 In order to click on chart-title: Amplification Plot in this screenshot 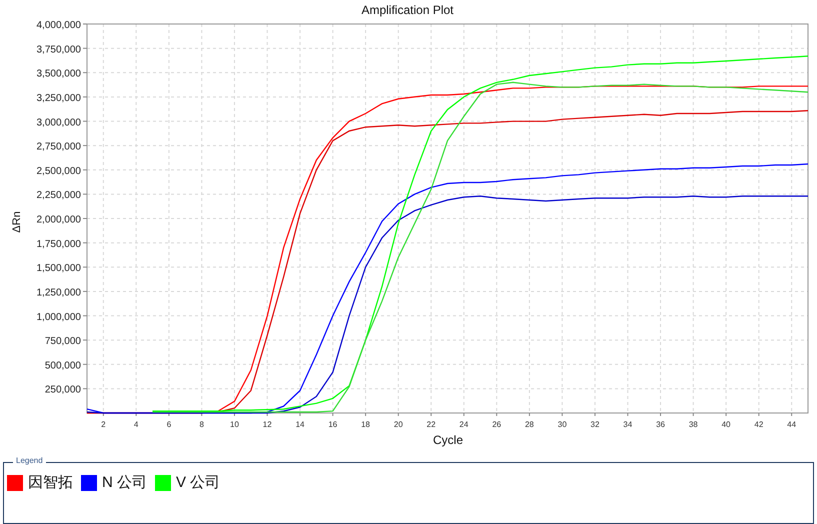, I will do `click(407, 10)`.